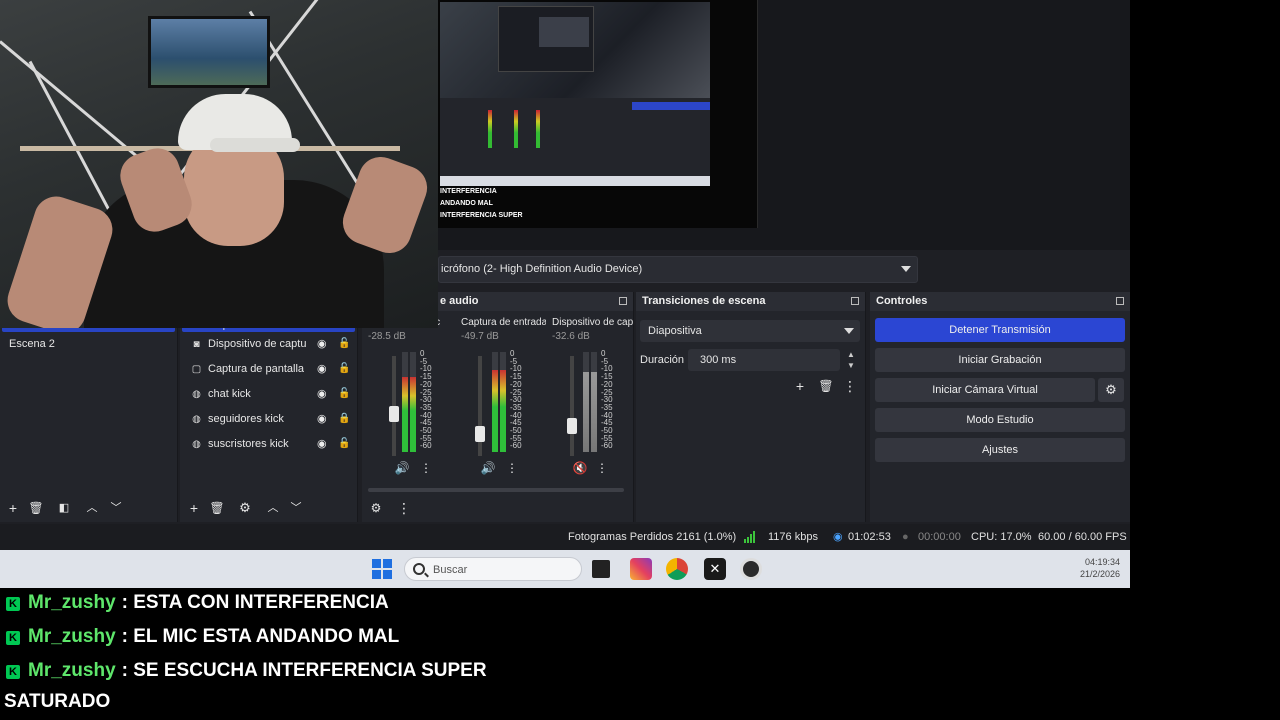  Describe the element at coordinates (344, 419) in the screenshot. I see `lock-icon: 🔒` at that location.